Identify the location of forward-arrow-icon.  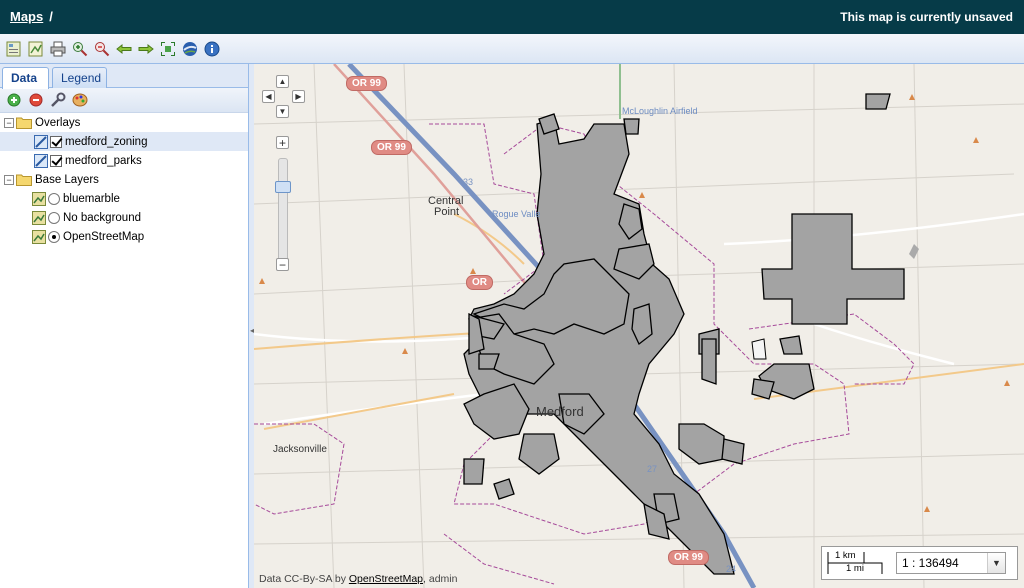
(145, 48).